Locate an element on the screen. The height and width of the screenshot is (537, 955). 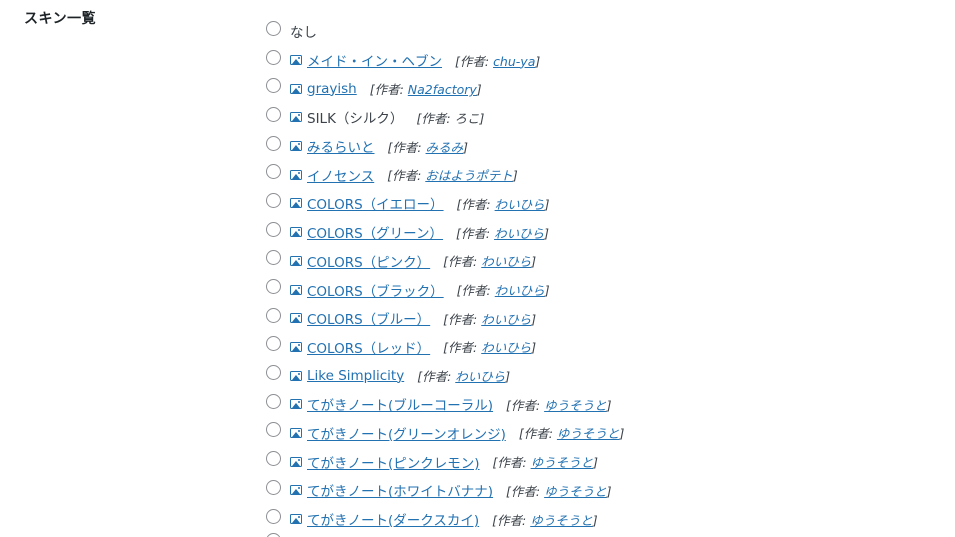
skin-option: なし is located at coordinates (445, 31).